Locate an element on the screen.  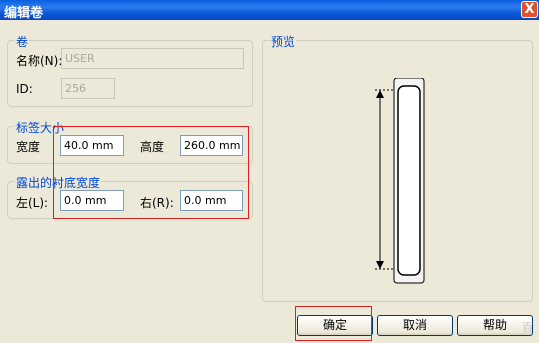
name-field: USER is located at coordinates (152, 58).